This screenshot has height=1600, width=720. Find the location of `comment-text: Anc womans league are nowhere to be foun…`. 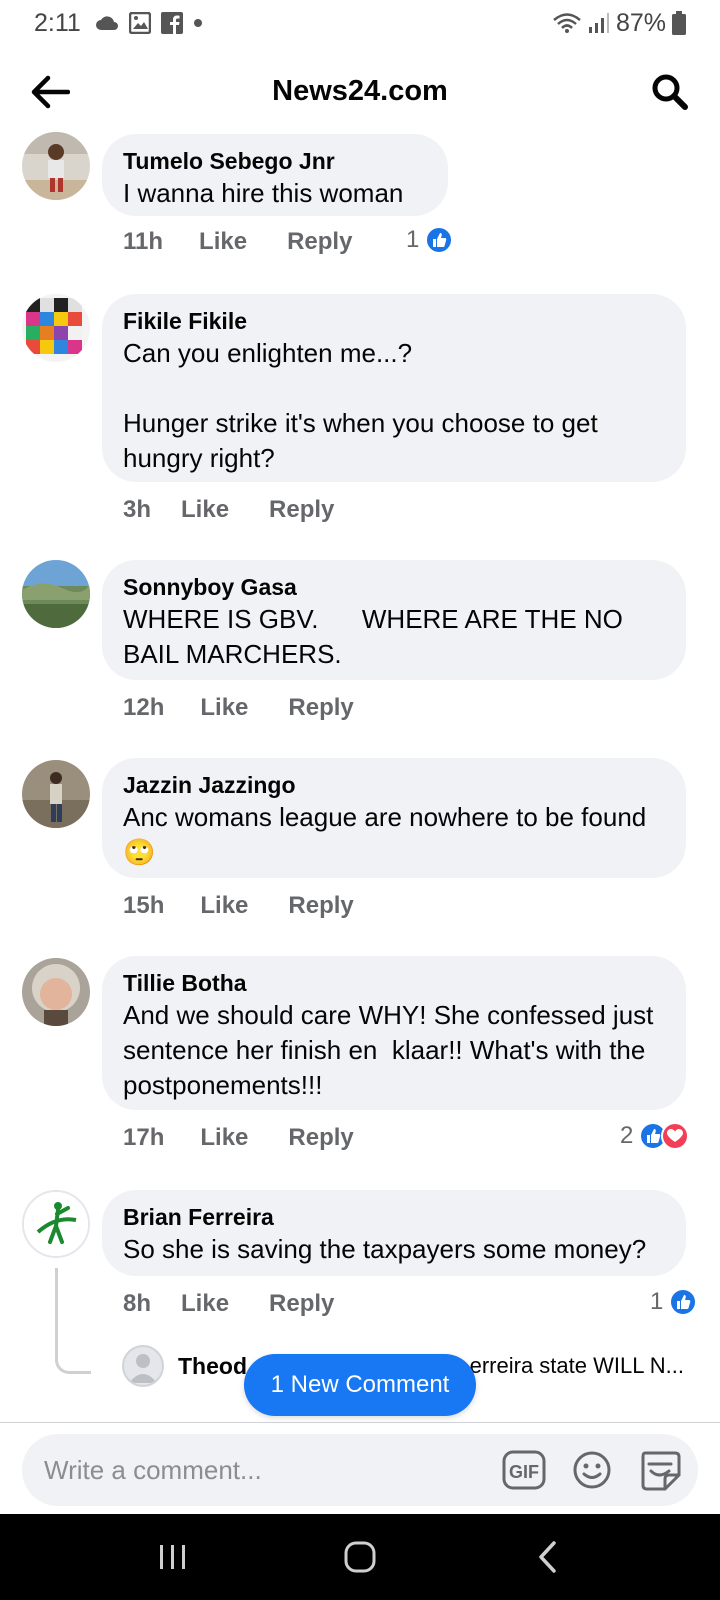

comment-text: Anc womans league are nowhere to be foun… is located at coordinates (388, 834).